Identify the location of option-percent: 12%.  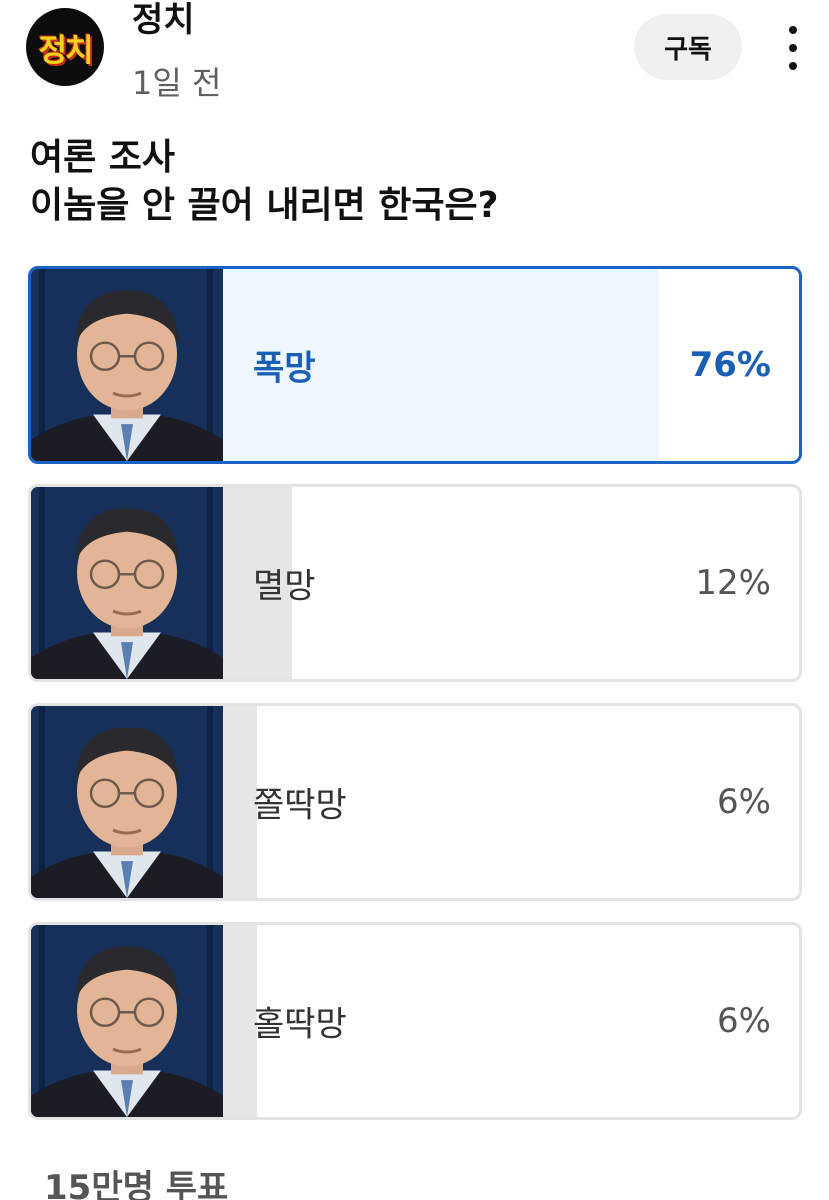
(733, 583).